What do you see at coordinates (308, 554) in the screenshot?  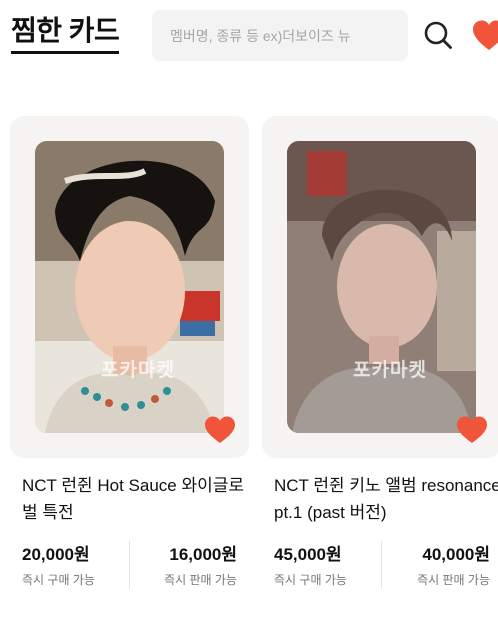 I see `buy-price-value: 45,000원` at bounding box center [308, 554].